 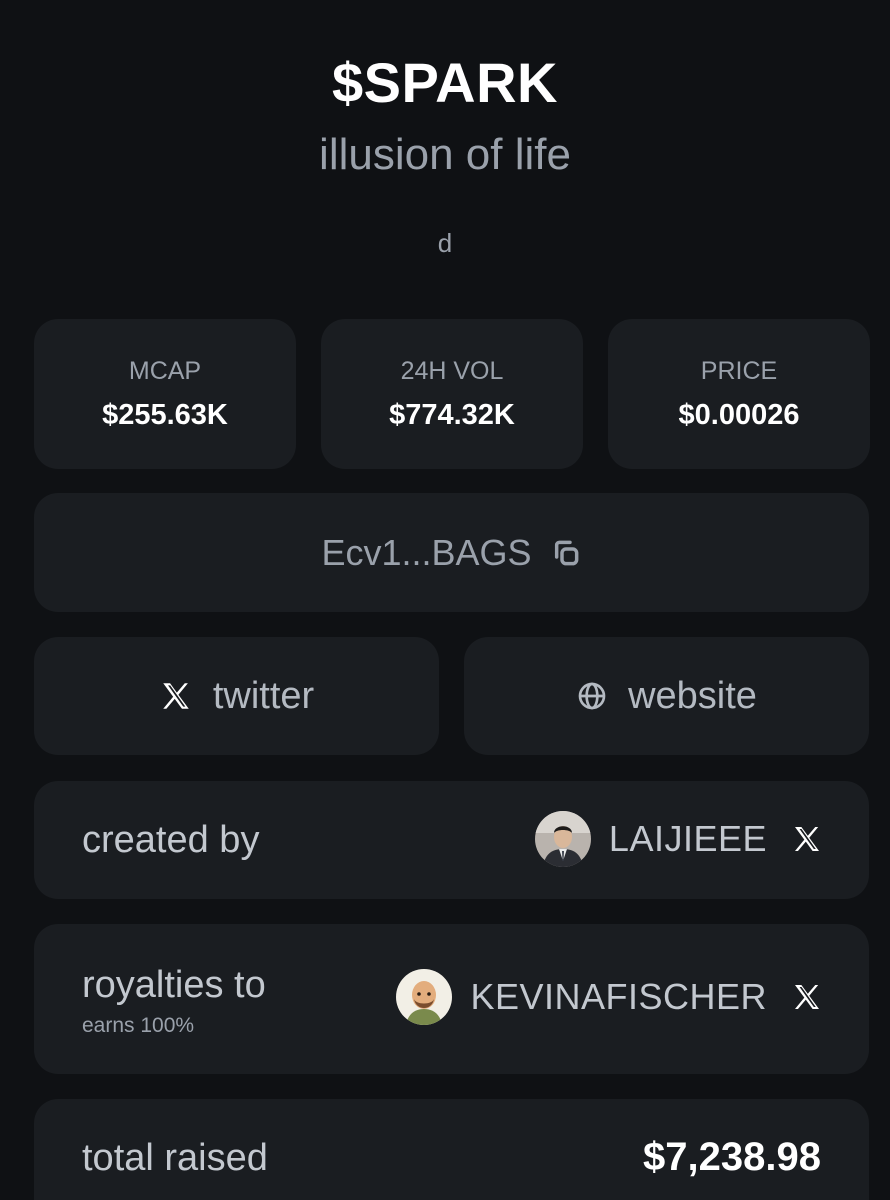 I want to click on royalty-recipient-profile: KEVINAFISCHER, so click(x=609, y=997).